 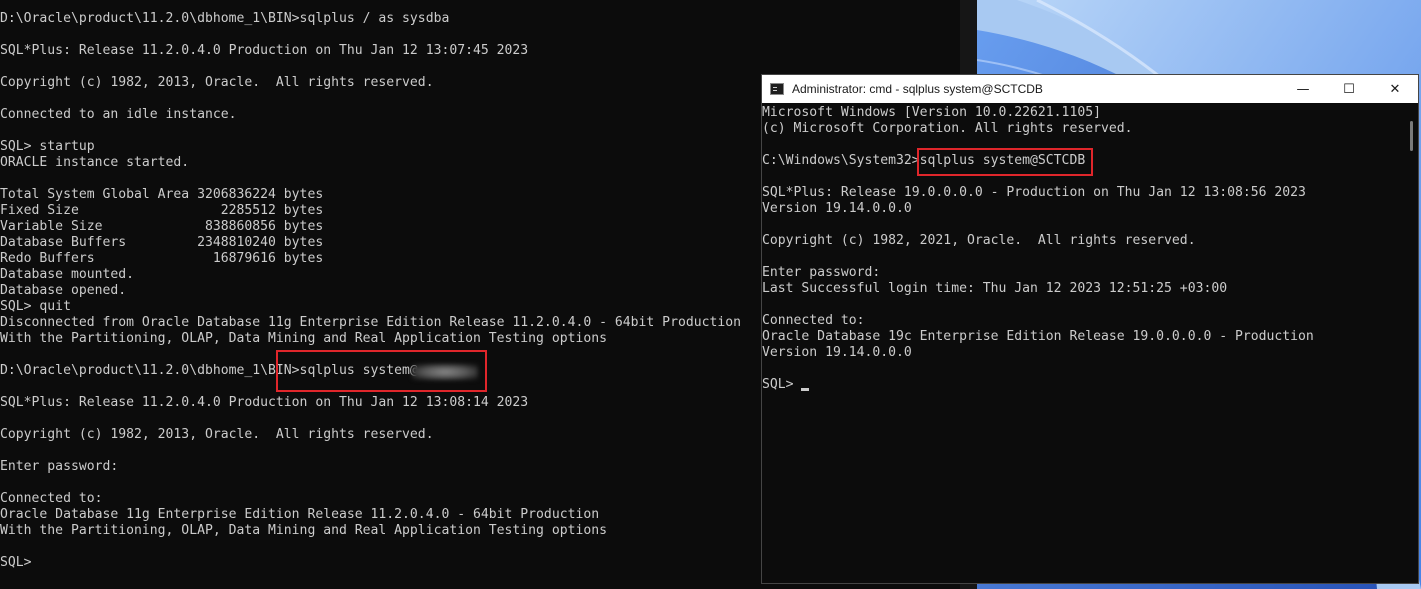 I want to click on cmd-console-line: SQL>, so click(x=1038, y=385).